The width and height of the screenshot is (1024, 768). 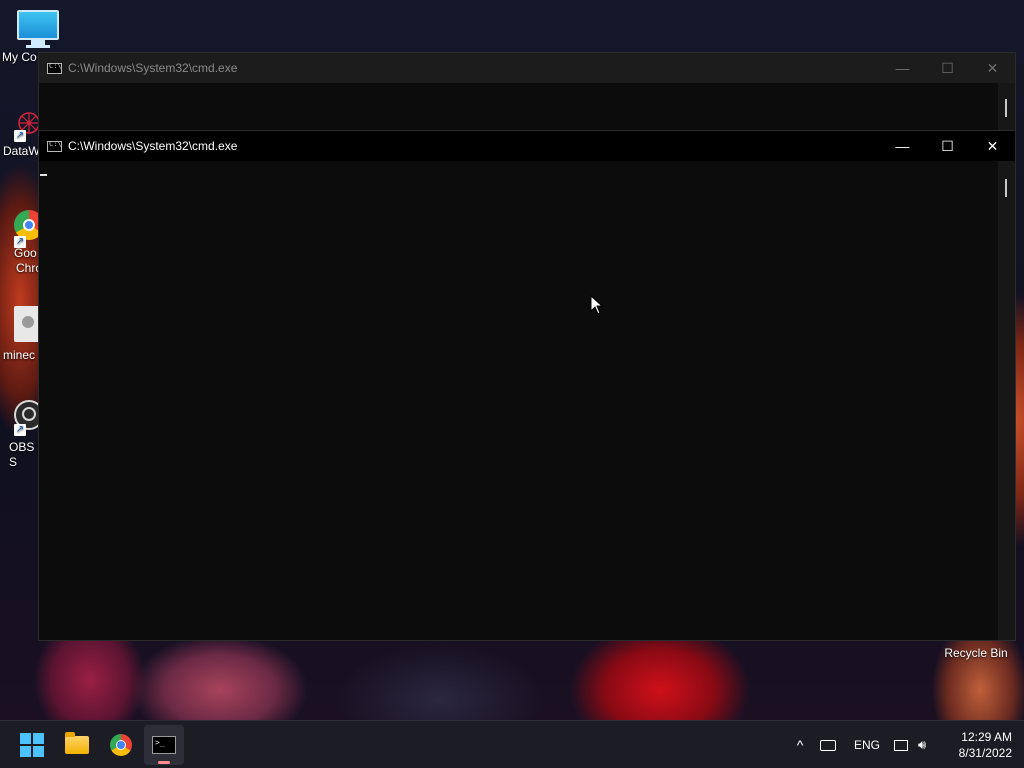 I want to click on clock-time: 12:29 AM, so click(x=986, y=737).